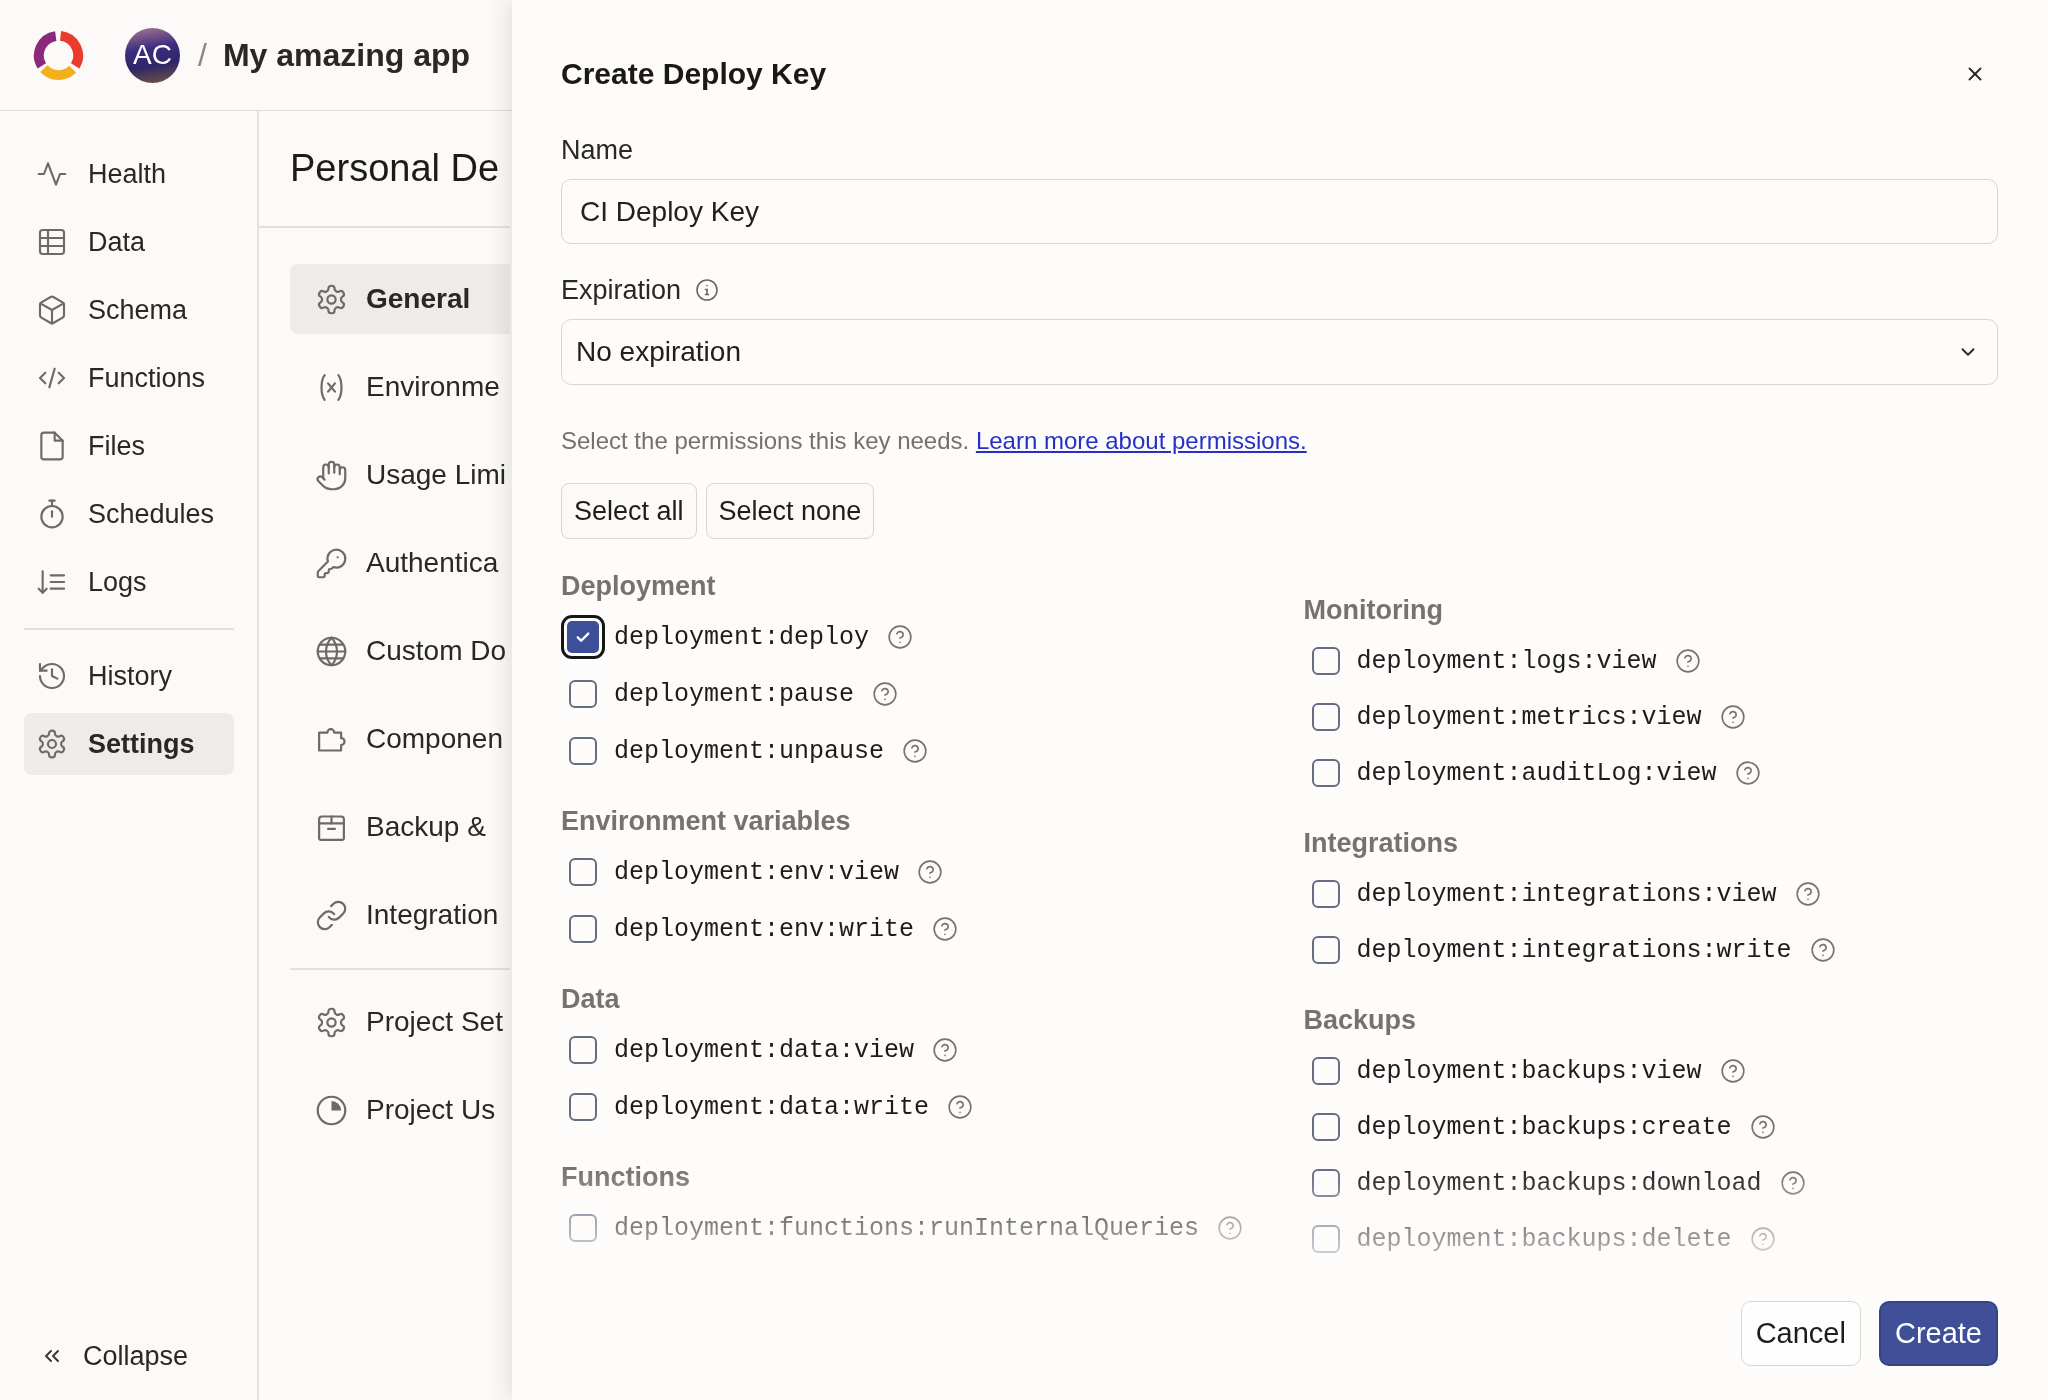  Describe the element at coordinates (1559, 1183) in the screenshot. I see `permission-name: deployment:backups:download` at that location.